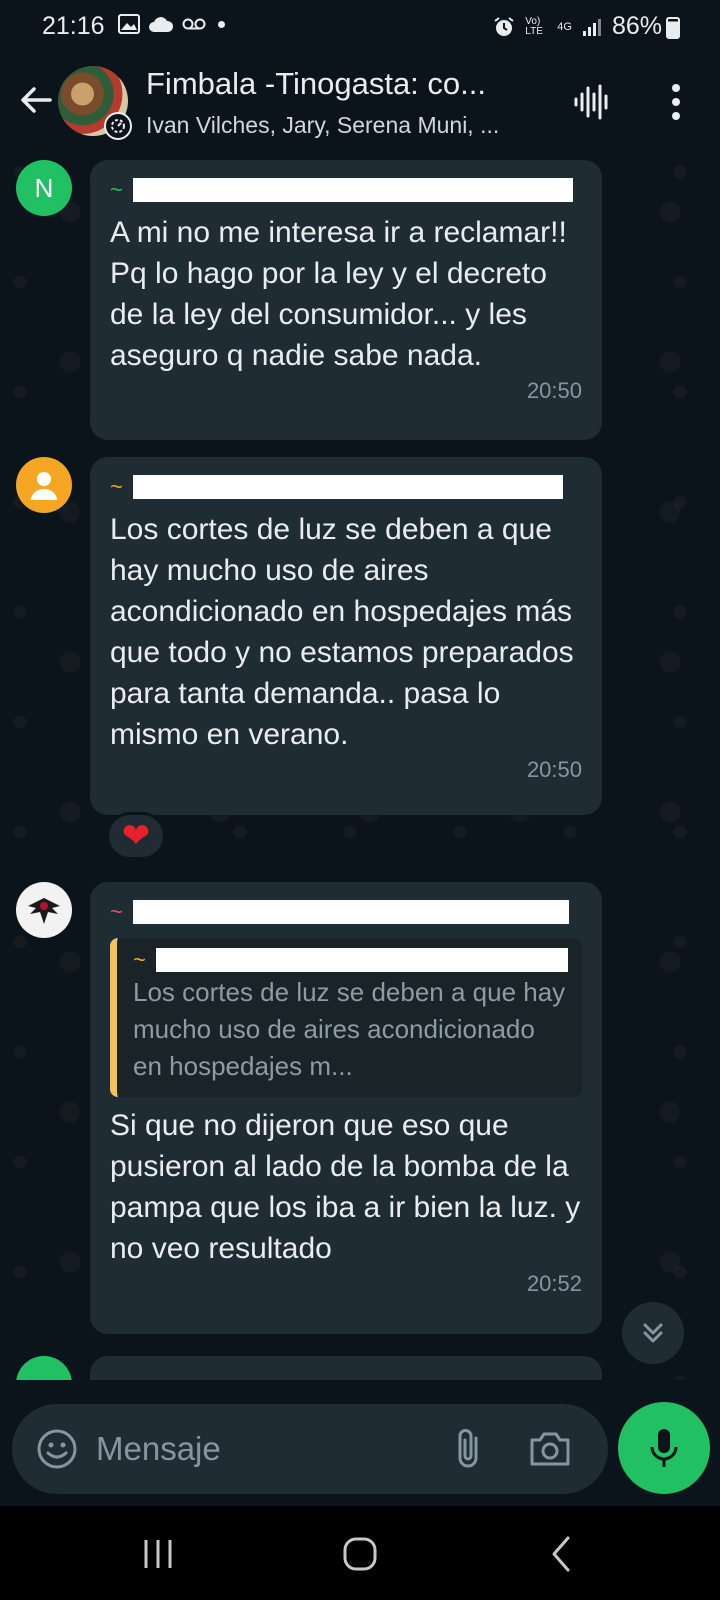 Image resolution: width=720 pixels, height=1600 pixels. I want to click on eagle-rose-icon, so click(44, 911).